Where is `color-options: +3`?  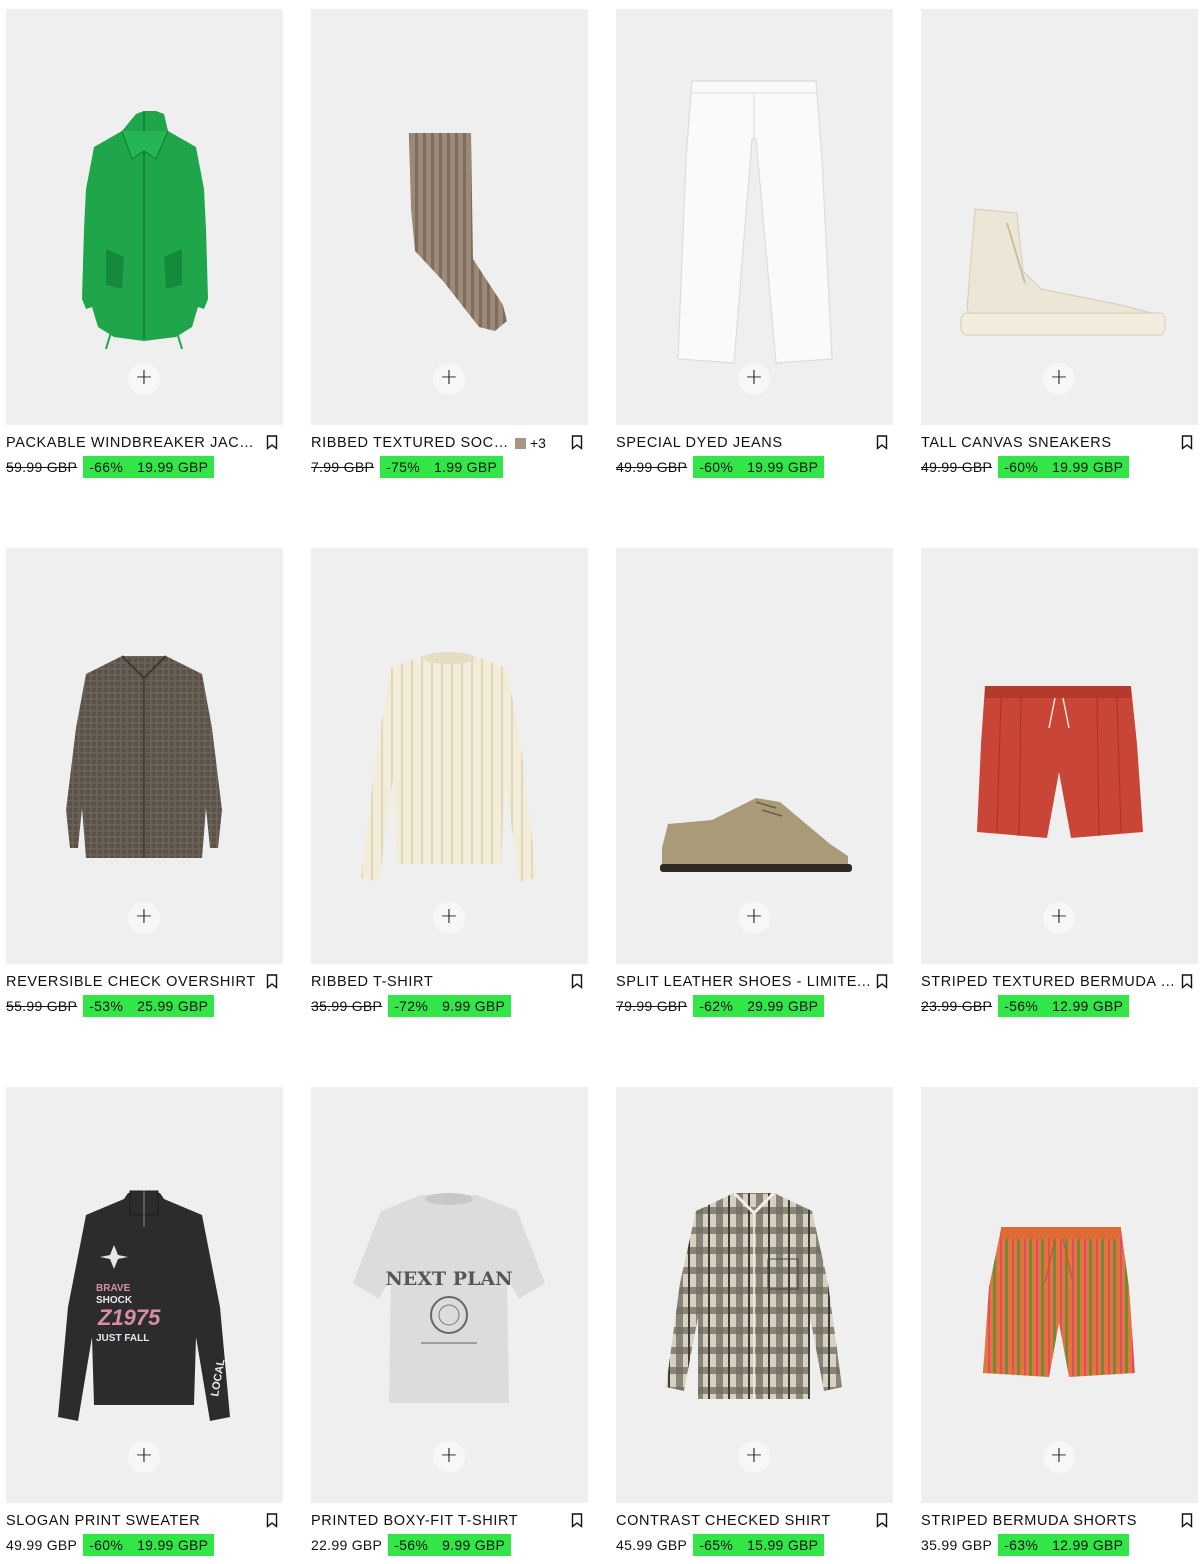
color-options: +3 is located at coordinates (530, 443).